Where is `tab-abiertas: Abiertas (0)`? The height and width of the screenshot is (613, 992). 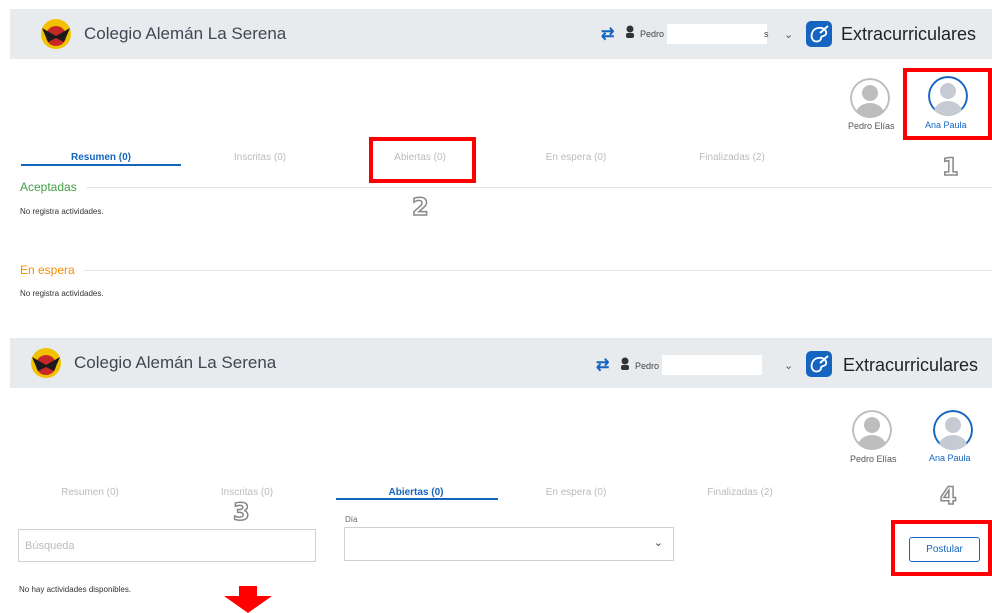
tab-abiertas: Abiertas (0) is located at coordinates (416, 492).